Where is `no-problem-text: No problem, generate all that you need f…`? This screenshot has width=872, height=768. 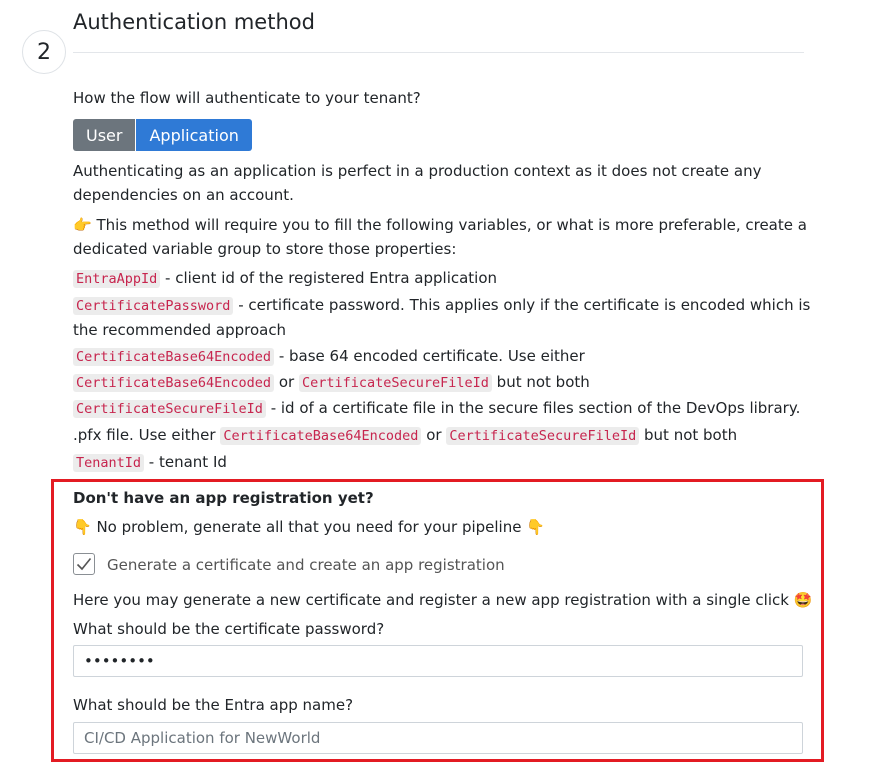
no-problem-text: No problem, generate all that you need f… is located at coordinates (309, 527).